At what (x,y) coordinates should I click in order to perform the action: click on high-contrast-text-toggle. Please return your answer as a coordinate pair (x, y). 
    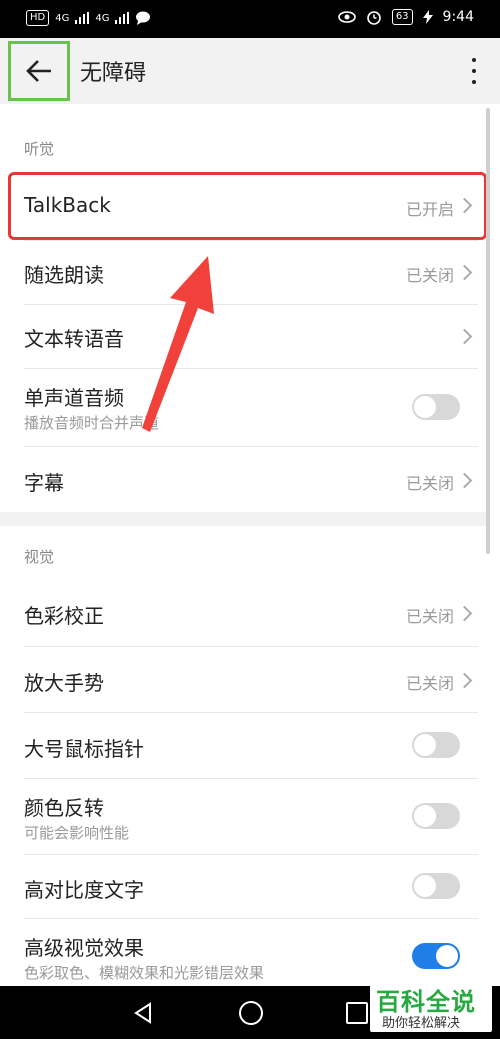
    Looking at the image, I should click on (436, 886).